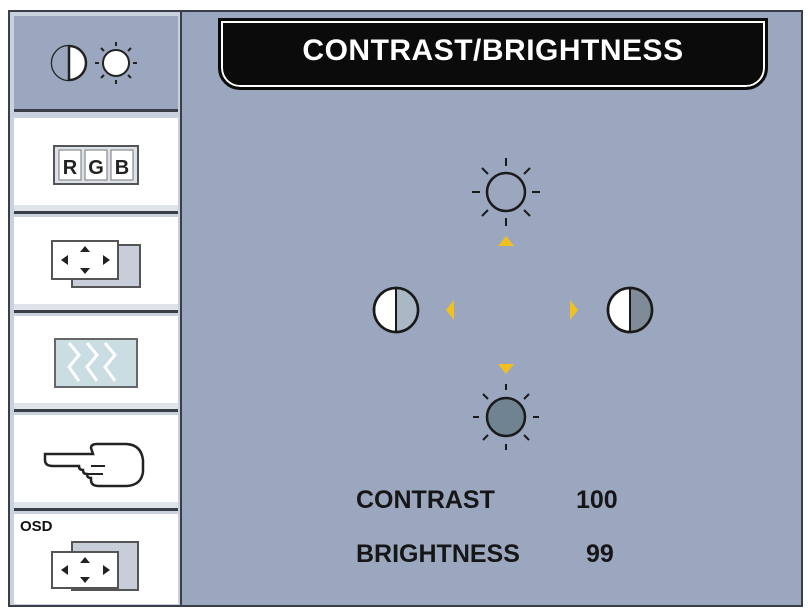 This screenshot has height=612, width=808. What do you see at coordinates (122, 168) in the screenshot?
I see `rgb-letter-b: B` at bounding box center [122, 168].